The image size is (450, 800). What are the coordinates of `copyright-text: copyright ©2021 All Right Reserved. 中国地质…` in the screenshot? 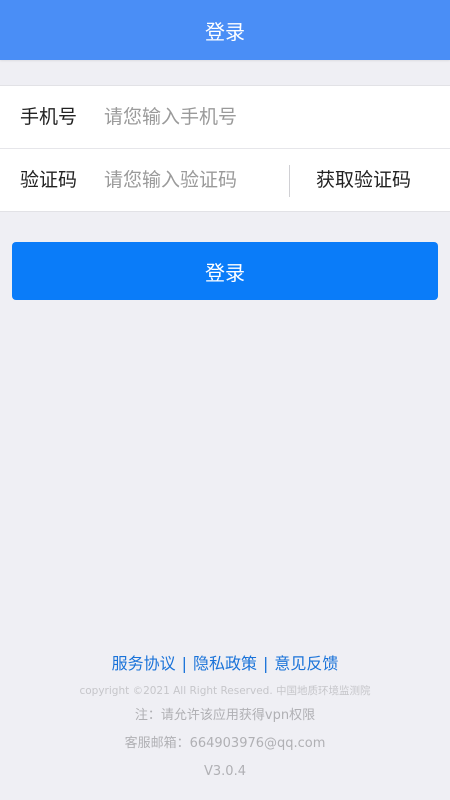 It's located at (225, 691).